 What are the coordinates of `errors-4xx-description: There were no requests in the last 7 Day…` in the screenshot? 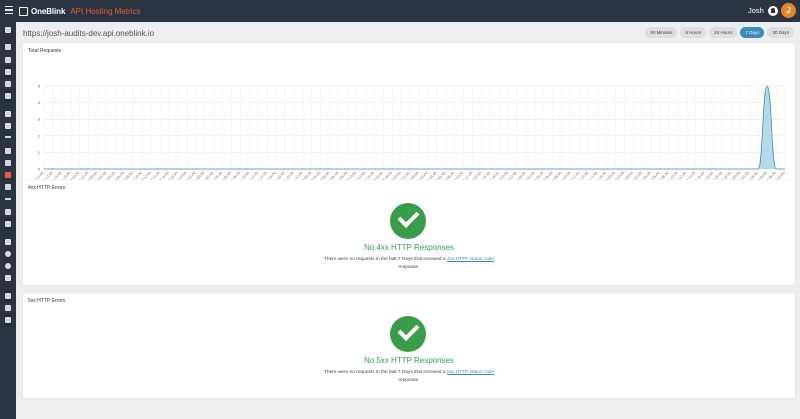 It's located at (409, 263).